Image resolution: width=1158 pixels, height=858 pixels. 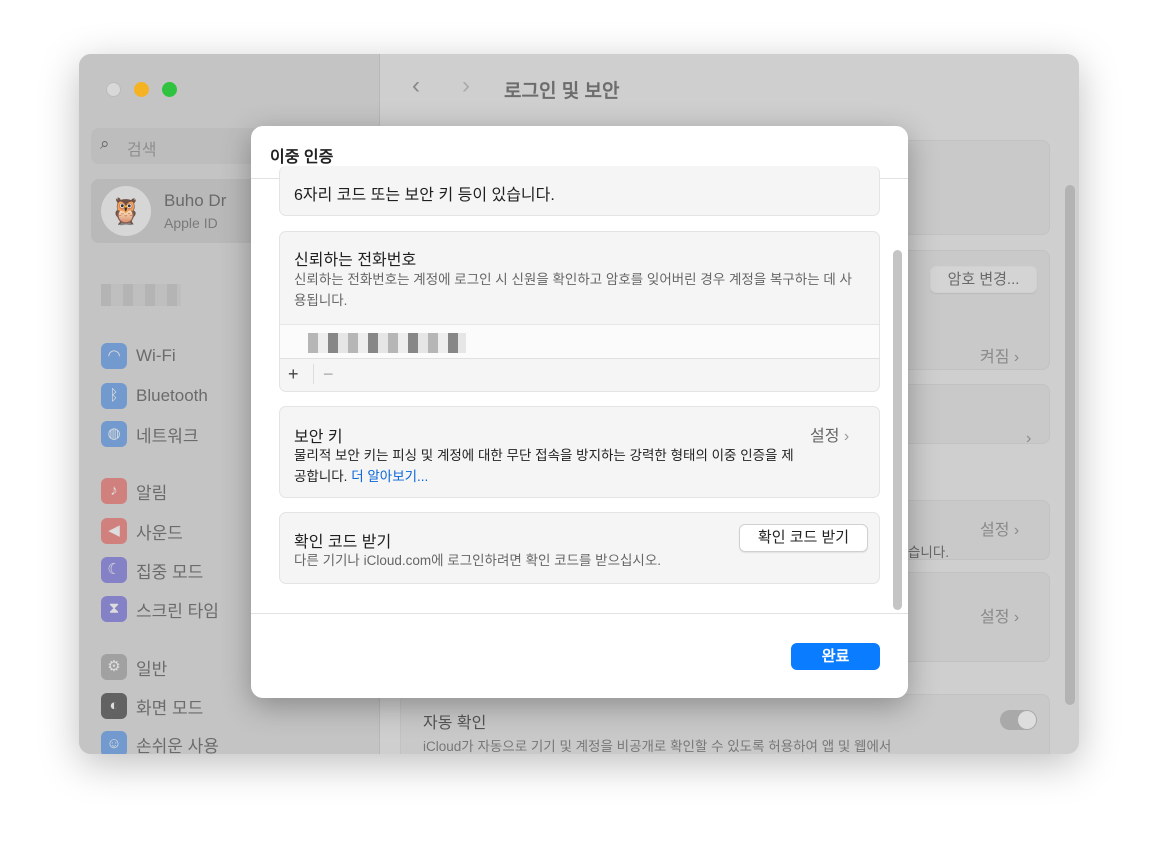 I want to click on divider, so click(x=579, y=613).